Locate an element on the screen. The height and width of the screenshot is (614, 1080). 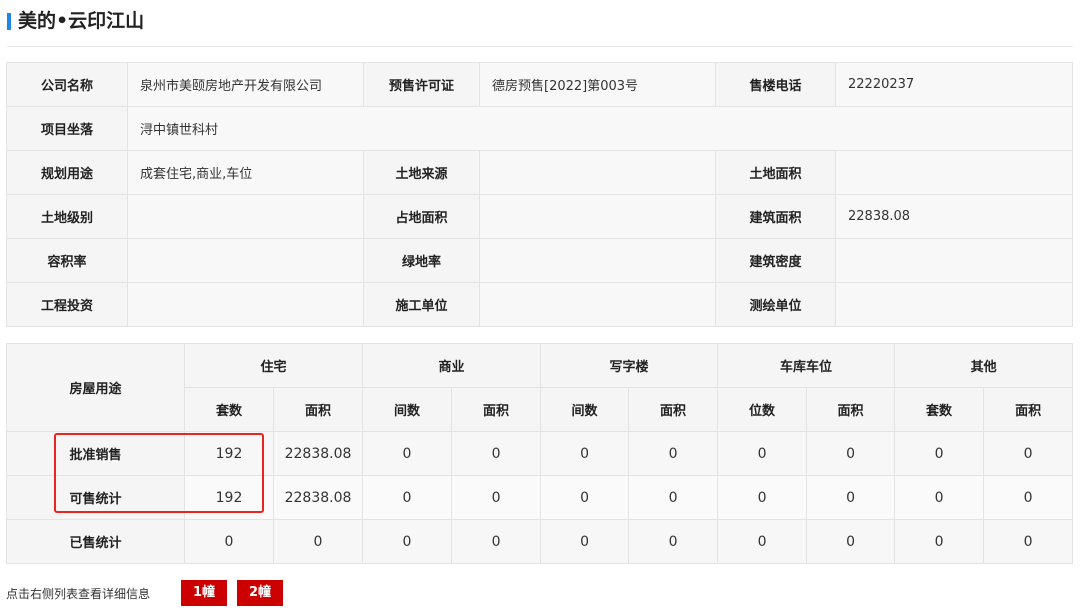
info-row: 容积率 绿地率 建筑密度 is located at coordinates (539, 260).